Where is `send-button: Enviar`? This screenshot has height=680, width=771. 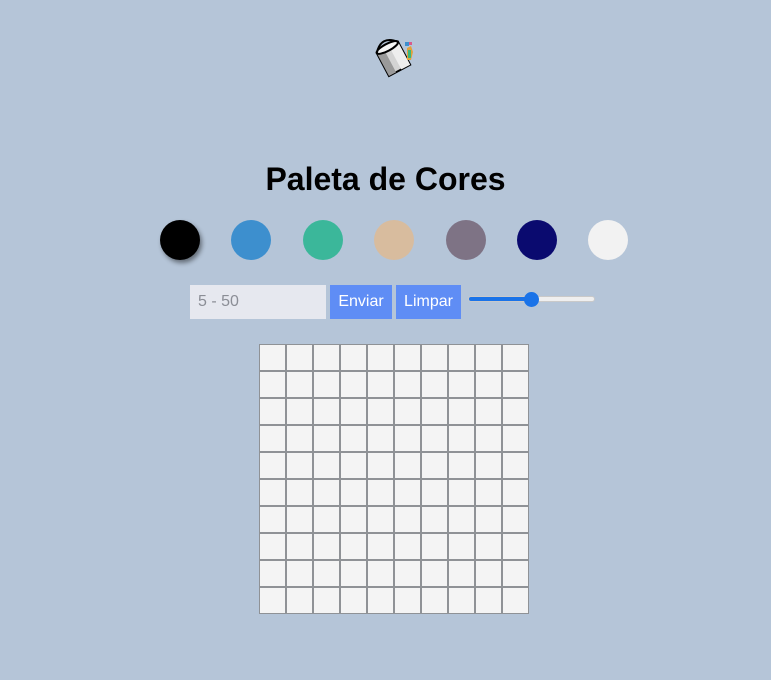
send-button: Enviar is located at coordinates (361, 302).